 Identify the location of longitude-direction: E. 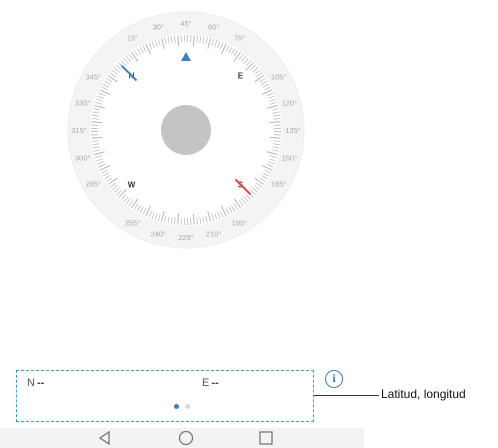
(206, 383).